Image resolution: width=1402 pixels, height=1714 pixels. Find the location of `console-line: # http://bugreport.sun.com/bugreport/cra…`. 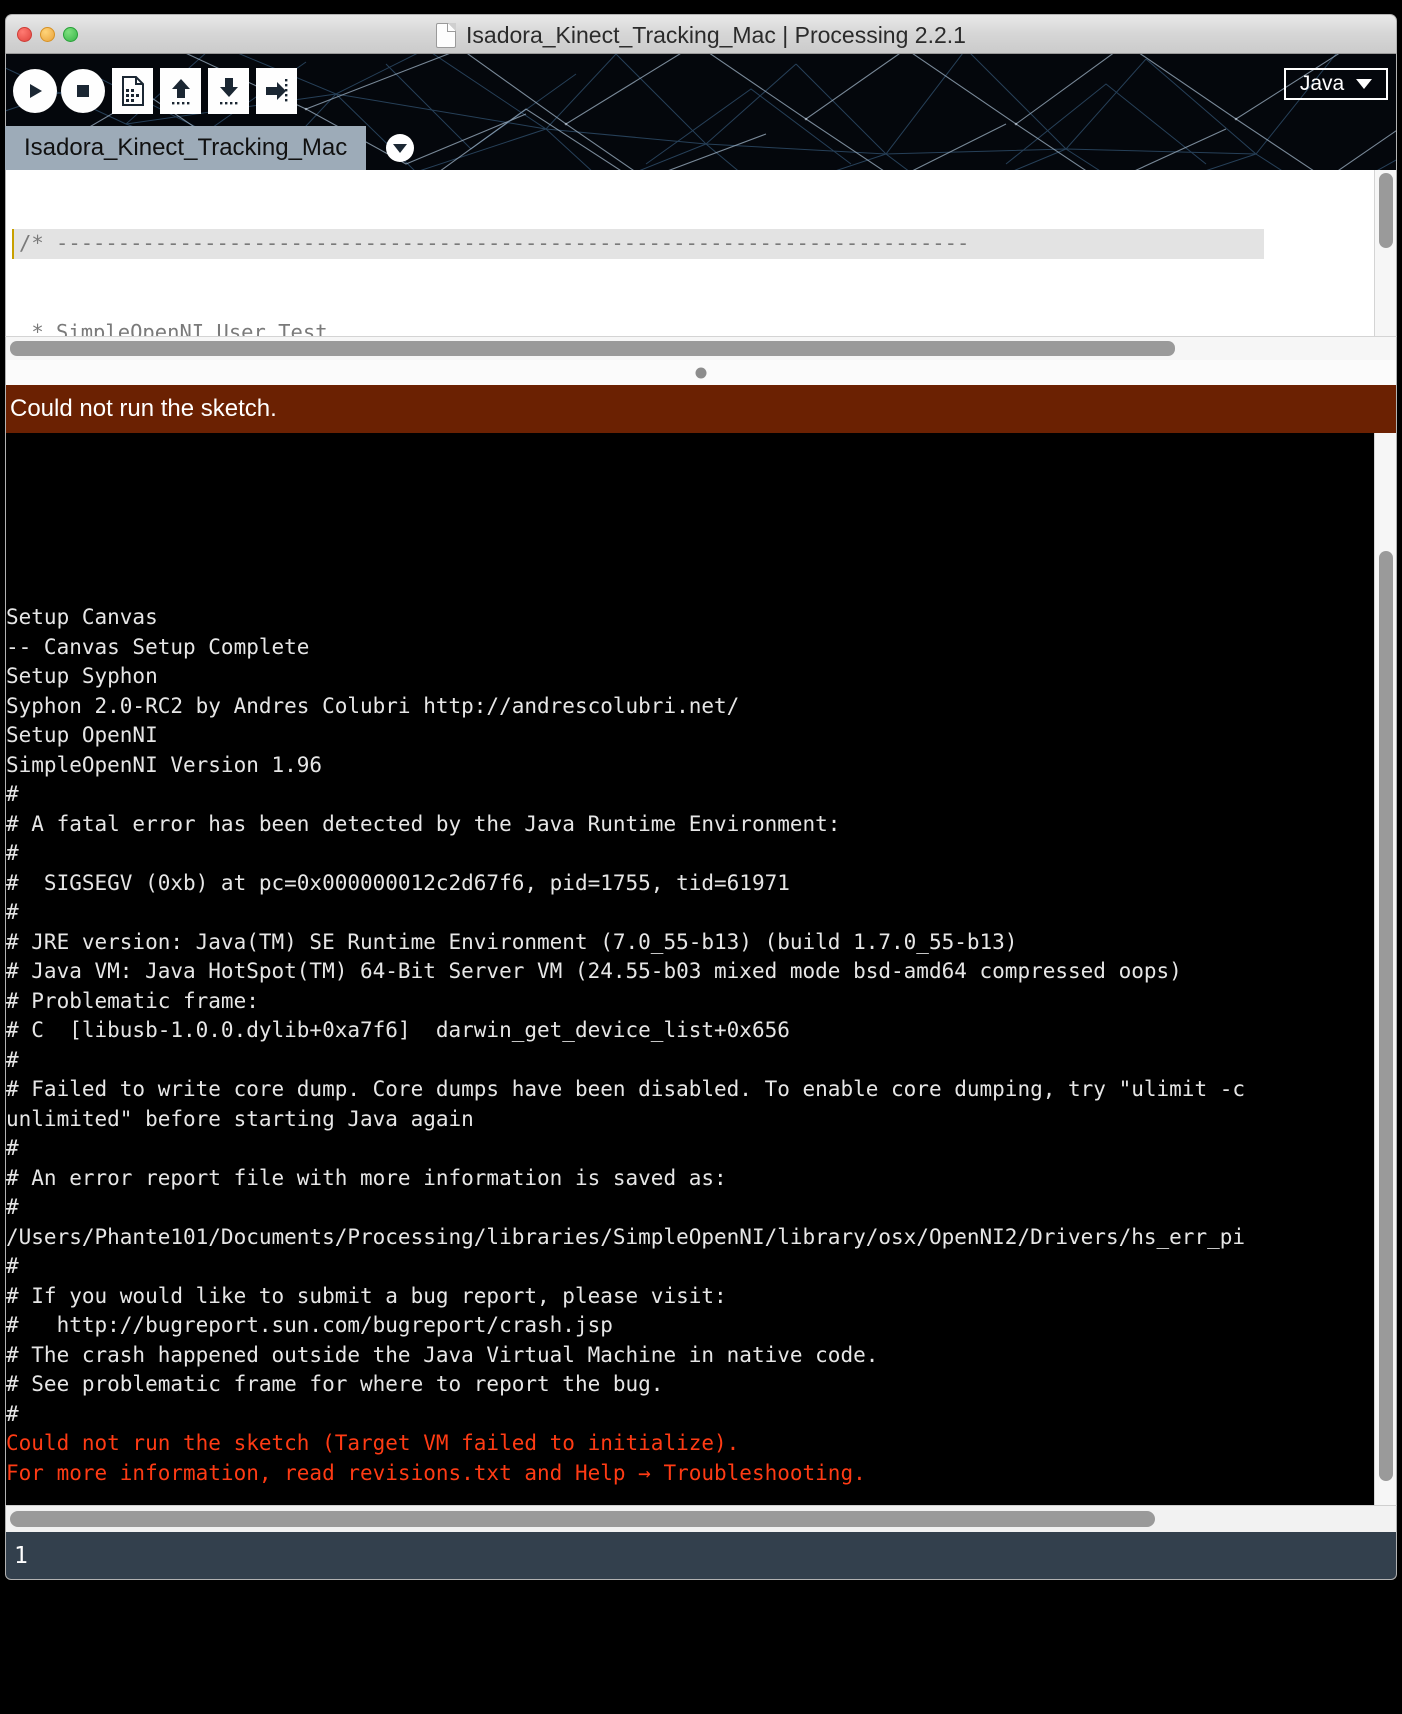

console-line: # http://bugreport.sun.com/bugreport/cra… is located at coordinates (309, 1325).